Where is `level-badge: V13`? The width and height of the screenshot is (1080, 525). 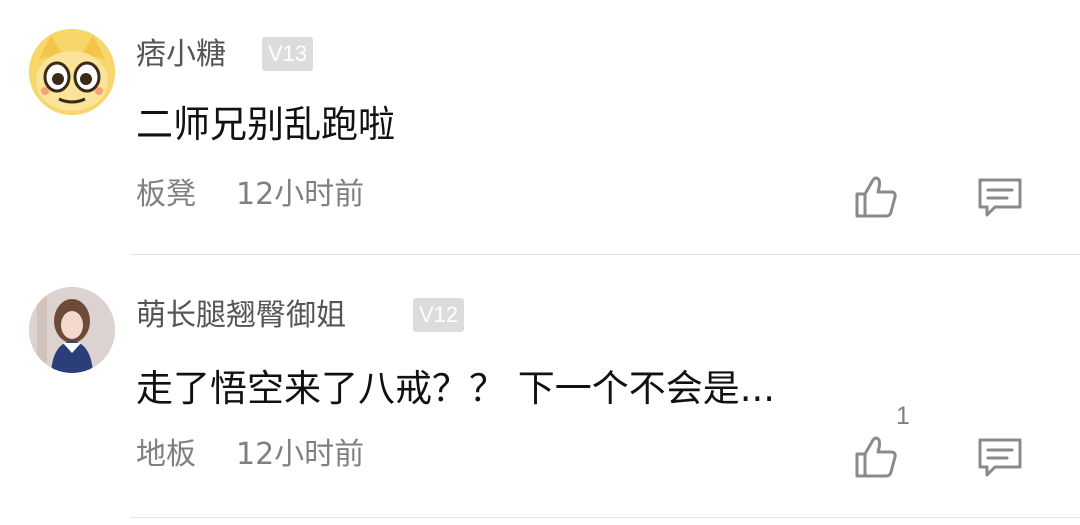 level-badge: V13 is located at coordinates (288, 54).